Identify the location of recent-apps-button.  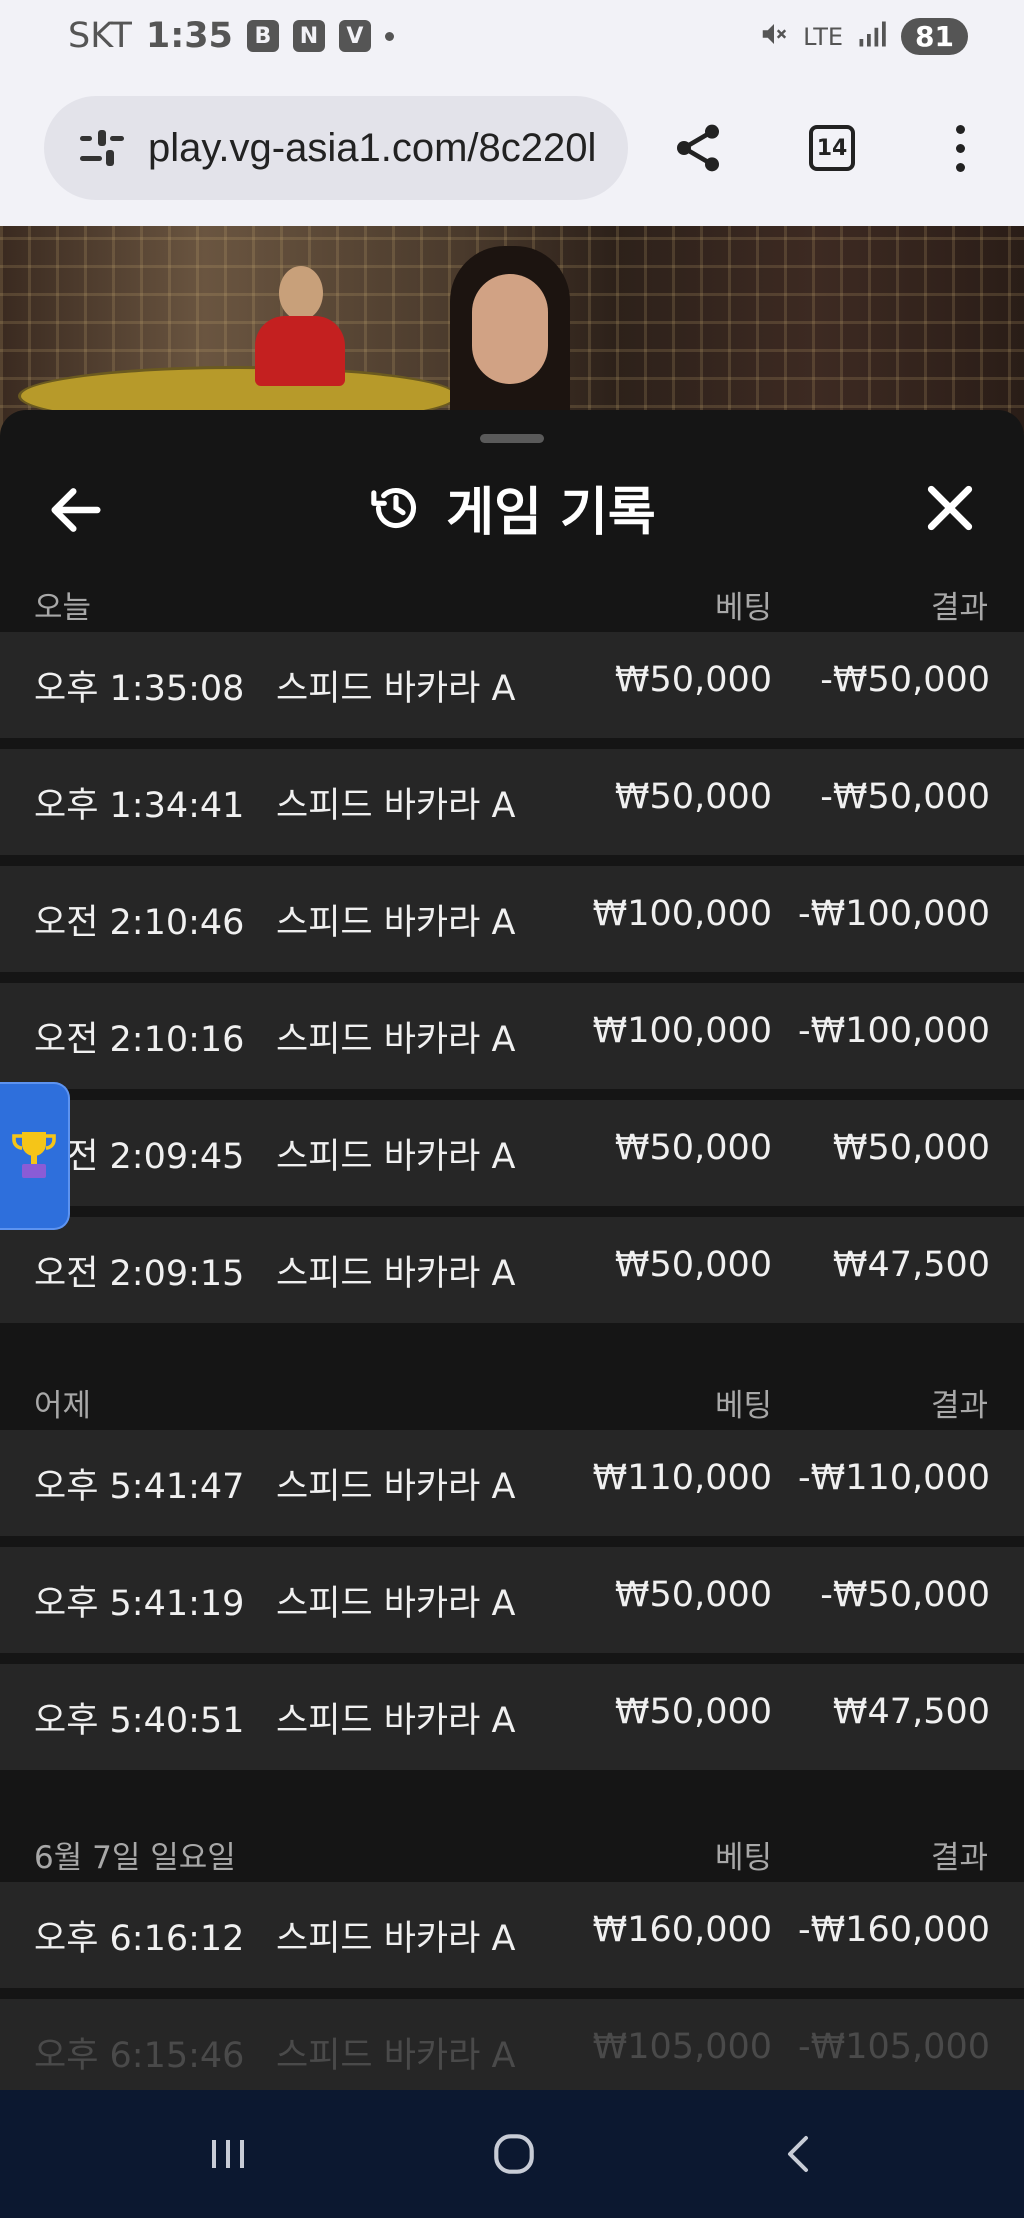
(228, 2154).